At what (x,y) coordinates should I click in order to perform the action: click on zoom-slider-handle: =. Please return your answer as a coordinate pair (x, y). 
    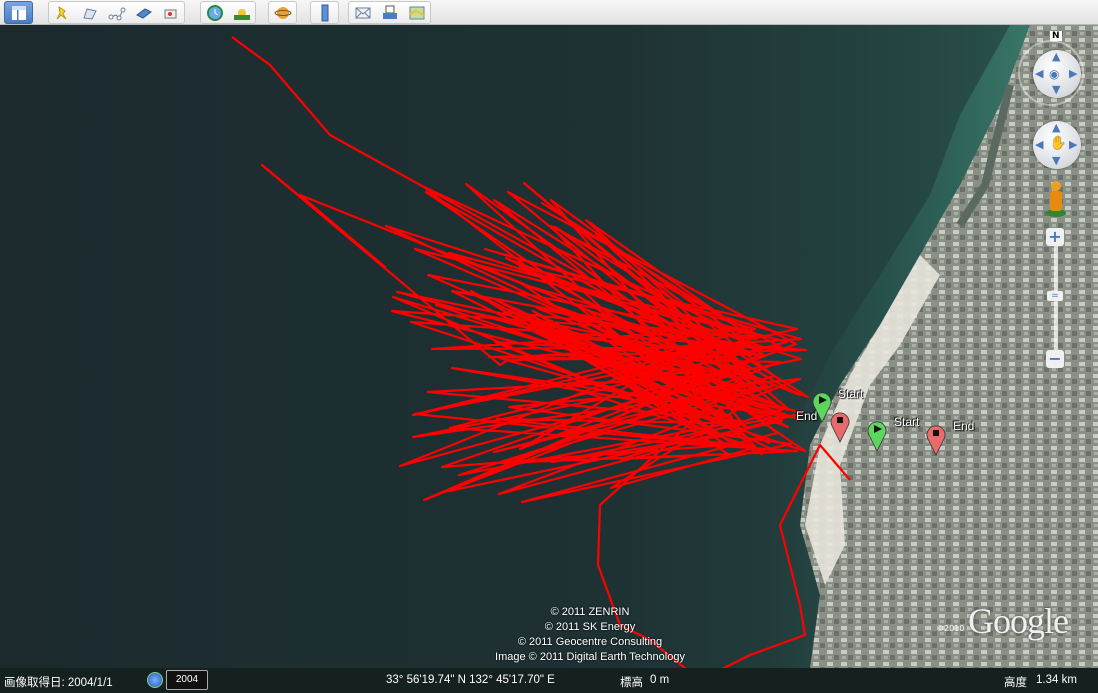
    Looking at the image, I should click on (1055, 296).